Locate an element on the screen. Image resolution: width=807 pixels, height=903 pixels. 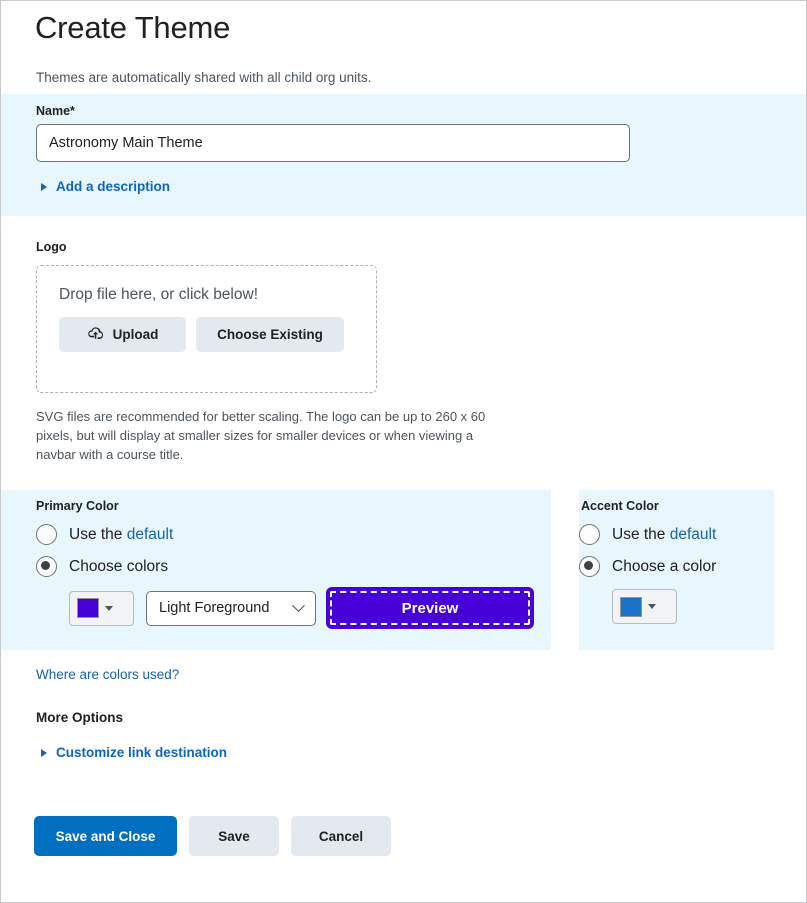
upload-button-label: Upload is located at coordinates (135, 334).